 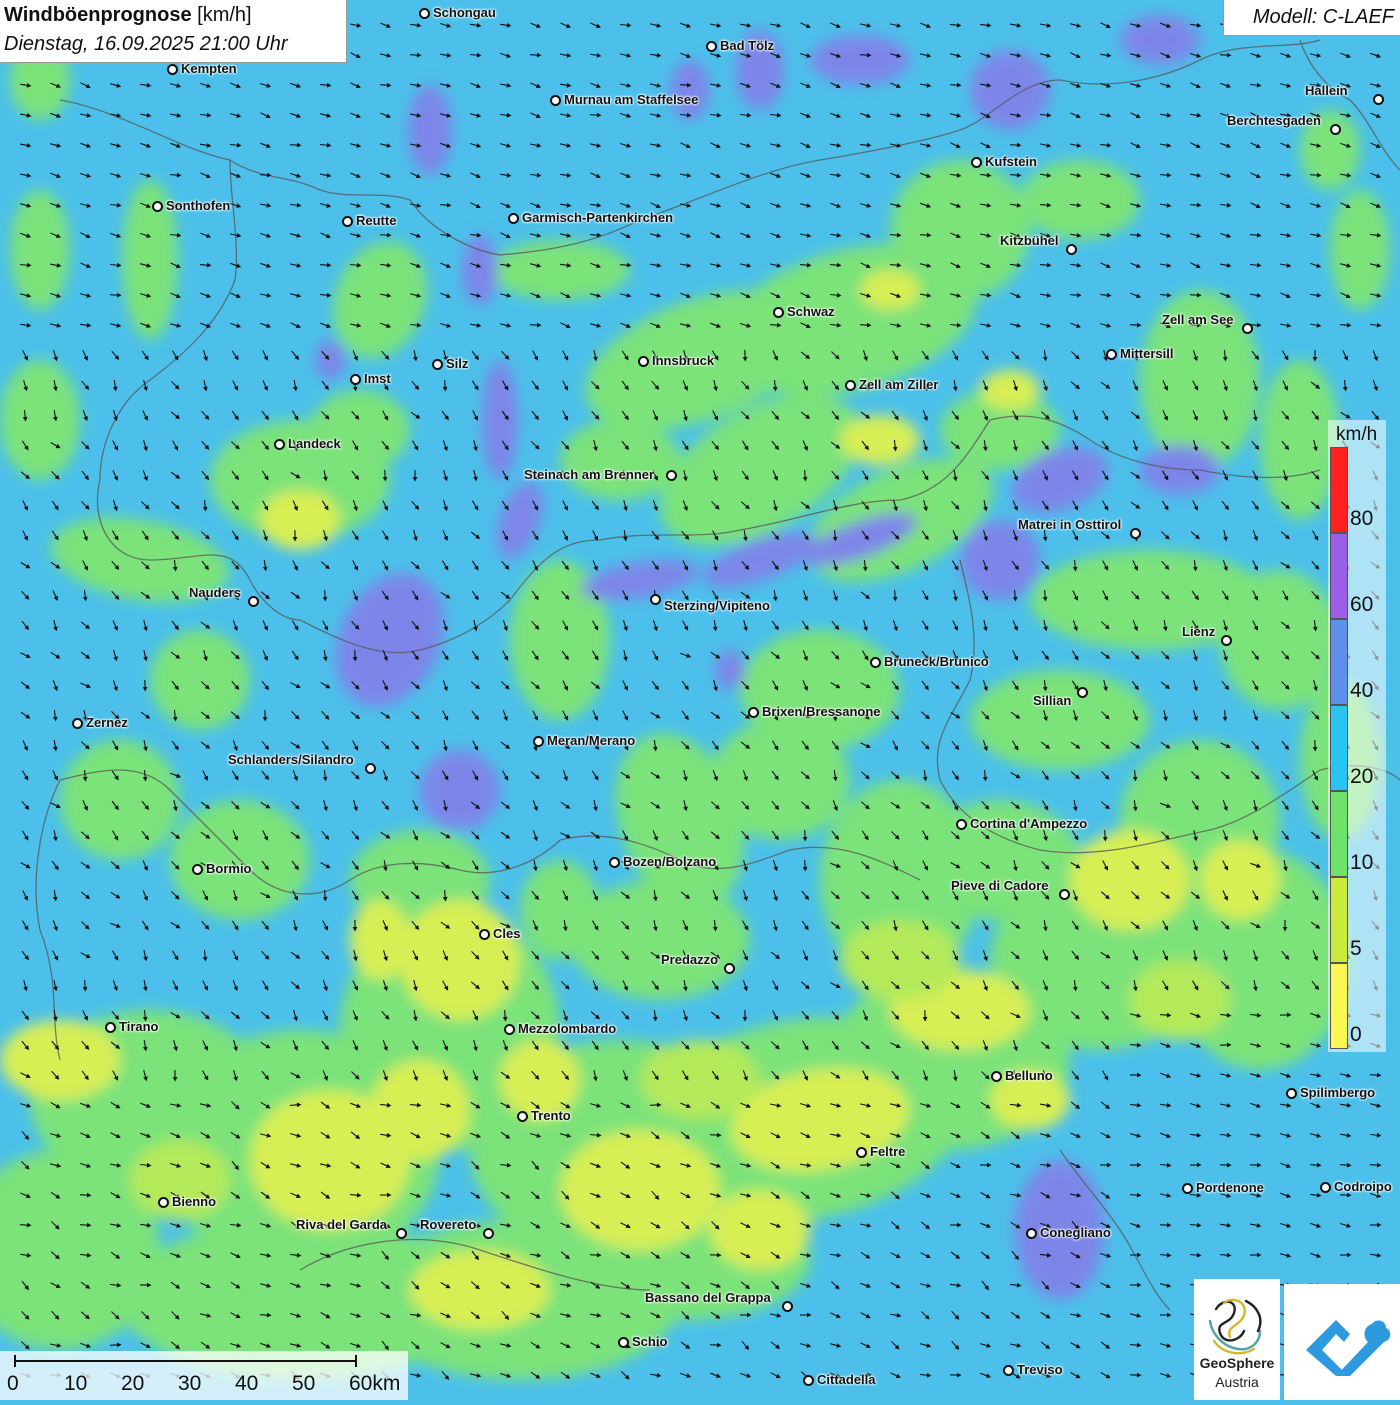 What do you see at coordinates (683, 361) in the screenshot?
I see `city-label: Innsbruck` at bounding box center [683, 361].